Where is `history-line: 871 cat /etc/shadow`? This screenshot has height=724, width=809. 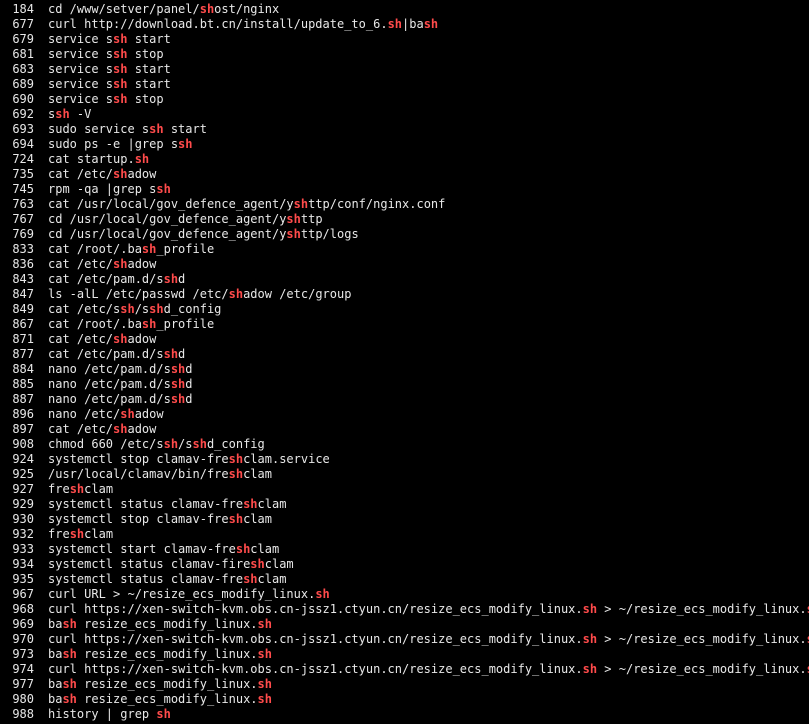
history-line: 871 cat /etc/shadow is located at coordinates (404, 339).